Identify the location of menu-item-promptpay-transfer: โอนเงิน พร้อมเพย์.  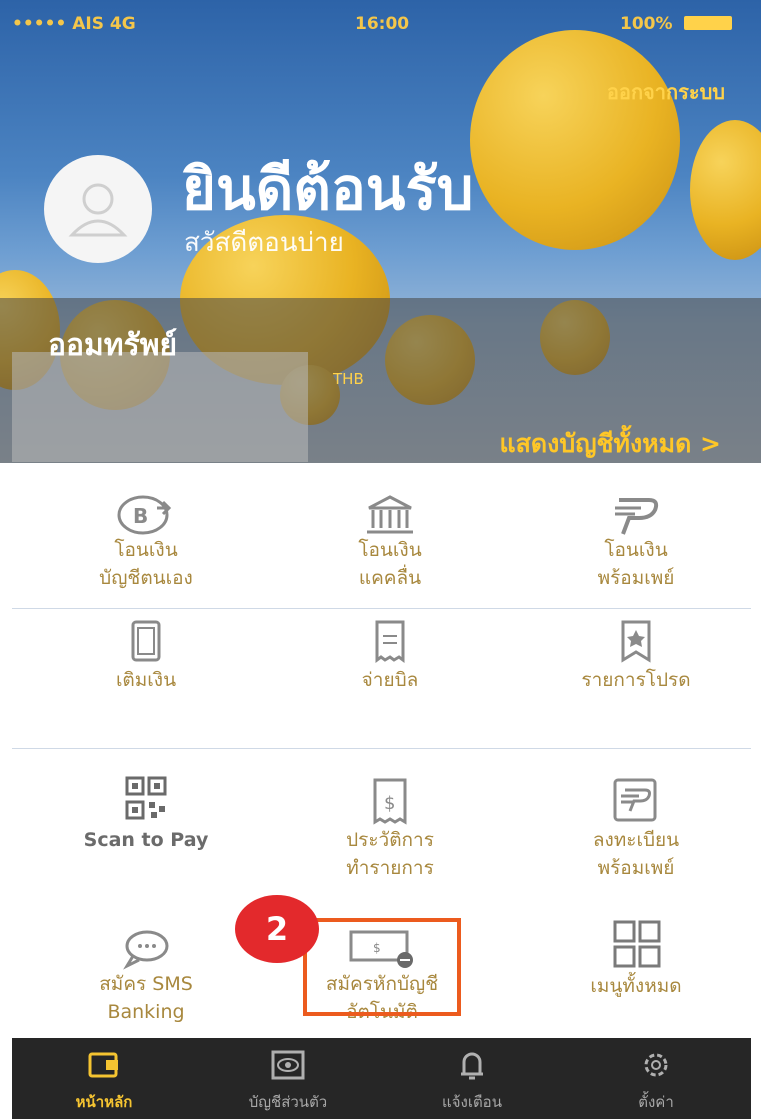
(636, 543).